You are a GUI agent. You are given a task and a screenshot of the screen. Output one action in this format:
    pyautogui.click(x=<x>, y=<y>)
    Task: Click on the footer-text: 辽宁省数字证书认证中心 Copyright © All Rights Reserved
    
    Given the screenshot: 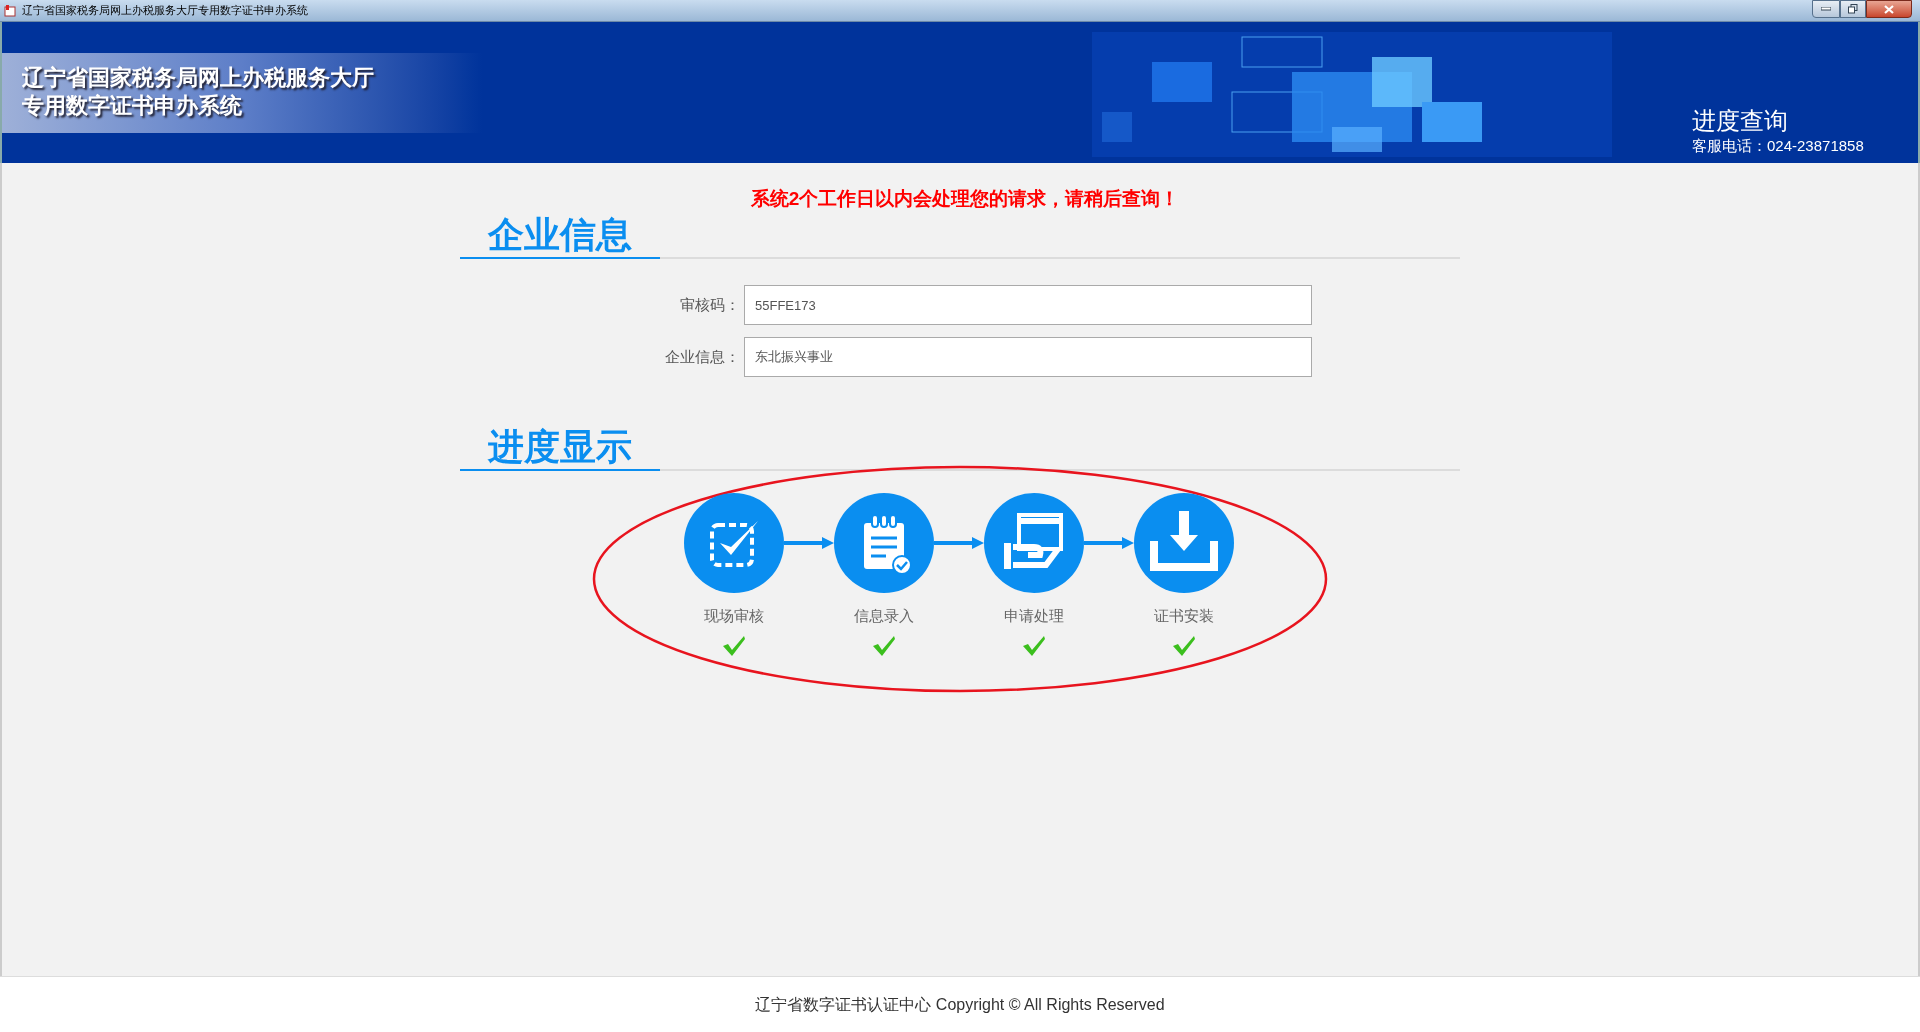 What is the action you would take?
    pyautogui.click(x=960, y=1004)
    